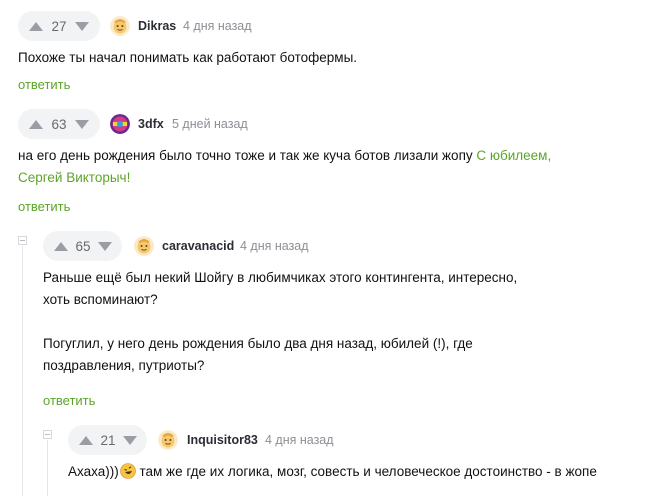 The image size is (665, 496). I want to click on rating-widget: 63, so click(59, 124).